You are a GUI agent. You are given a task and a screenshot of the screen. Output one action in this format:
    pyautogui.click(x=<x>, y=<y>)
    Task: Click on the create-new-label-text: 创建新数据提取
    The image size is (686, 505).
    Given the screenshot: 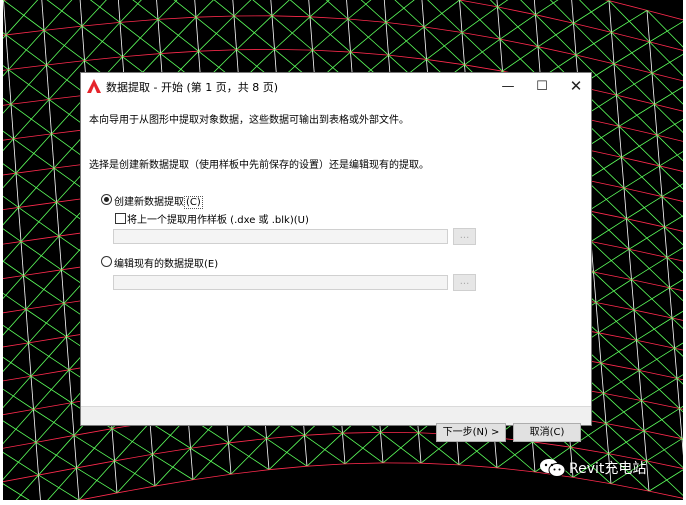 What is the action you would take?
    pyautogui.click(x=149, y=202)
    